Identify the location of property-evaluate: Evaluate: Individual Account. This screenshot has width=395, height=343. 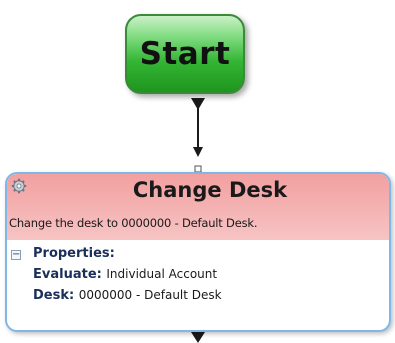
(125, 274).